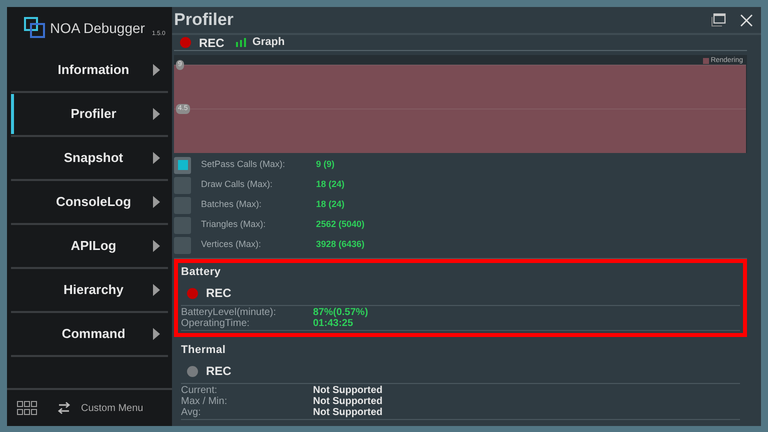 Image resolution: width=768 pixels, height=432 pixels. I want to click on metric-label: Triangles (Max):, so click(234, 225).